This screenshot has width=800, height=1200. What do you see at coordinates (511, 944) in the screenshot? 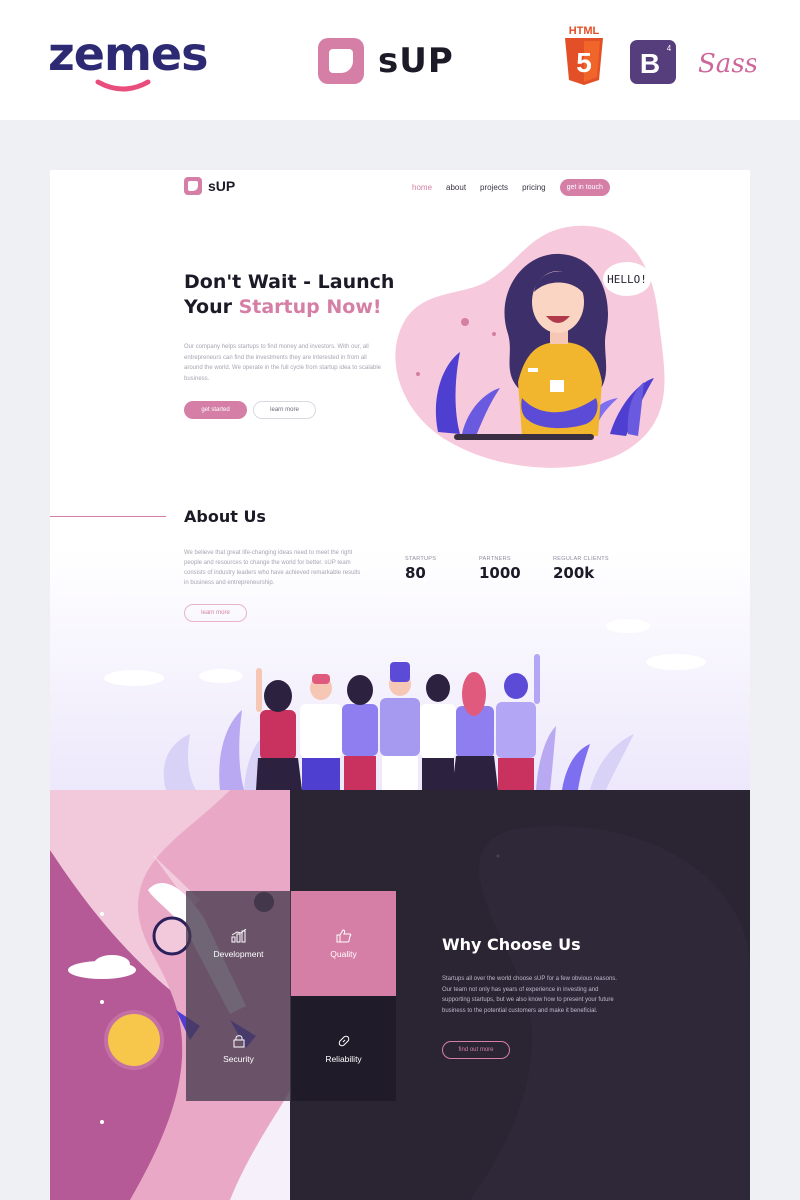
I see `why-title: Why Choose Us` at bounding box center [511, 944].